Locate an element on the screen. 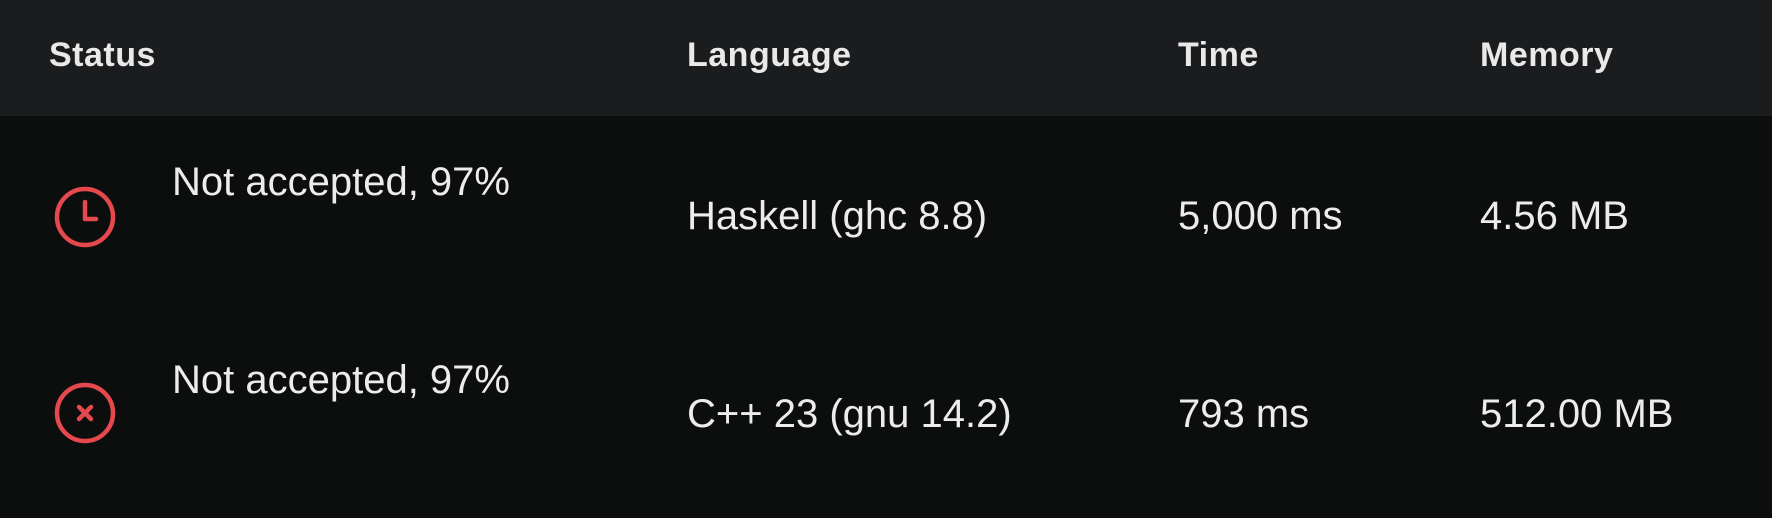 Image resolution: width=1772 pixels, height=518 pixels. language-cell: C++ 23 (gnu 14.2) is located at coordinates (849, 414).